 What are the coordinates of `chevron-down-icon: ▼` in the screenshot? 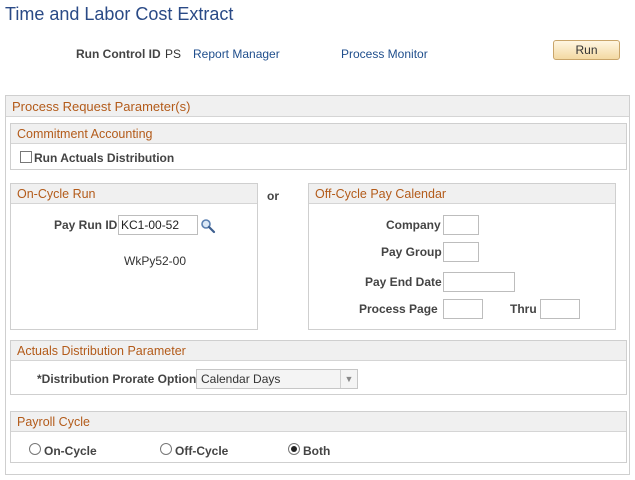 It's located at (348, 379).